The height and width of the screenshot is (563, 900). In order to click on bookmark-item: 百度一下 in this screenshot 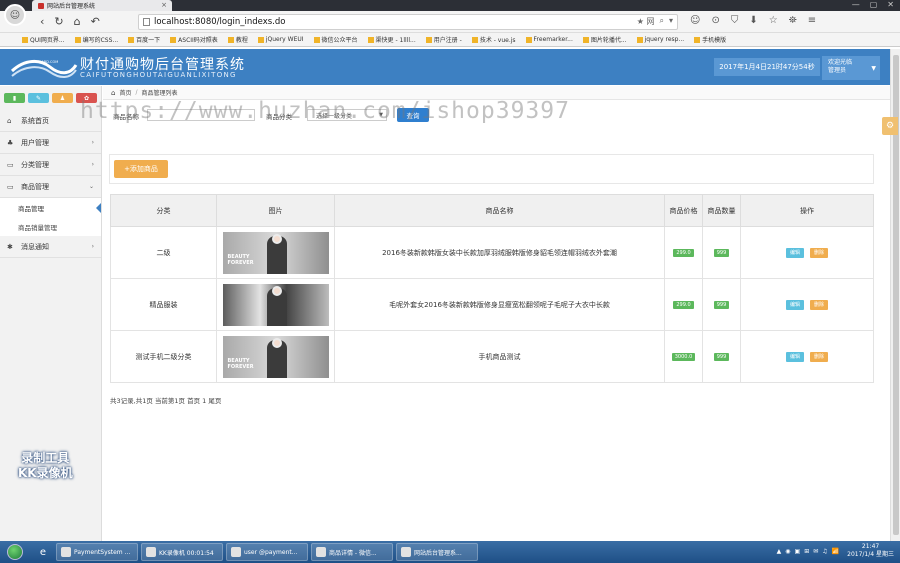, I will do `click(144, 39)`.